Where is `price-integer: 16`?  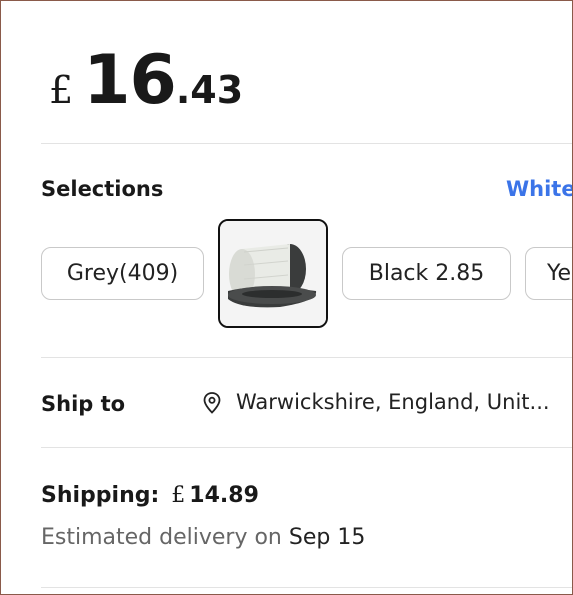 price-integer: 16 is located at coordinates (130, 80).